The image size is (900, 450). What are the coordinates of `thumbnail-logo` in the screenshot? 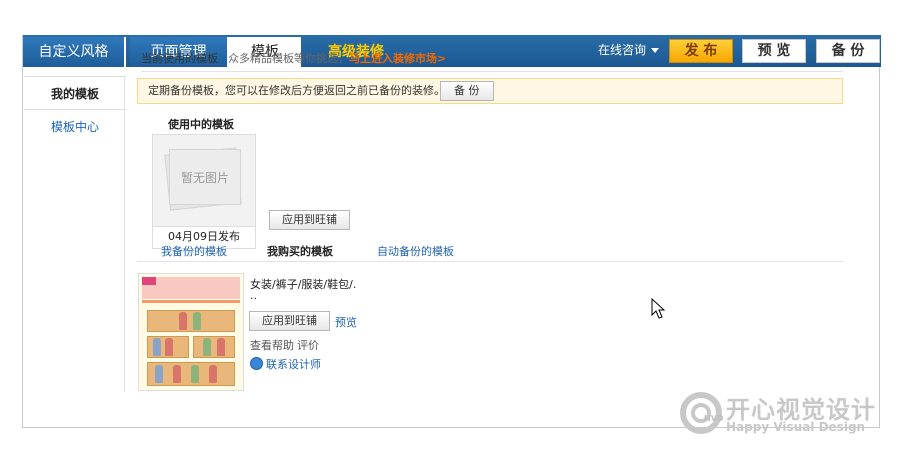 It's located at (149, 281).